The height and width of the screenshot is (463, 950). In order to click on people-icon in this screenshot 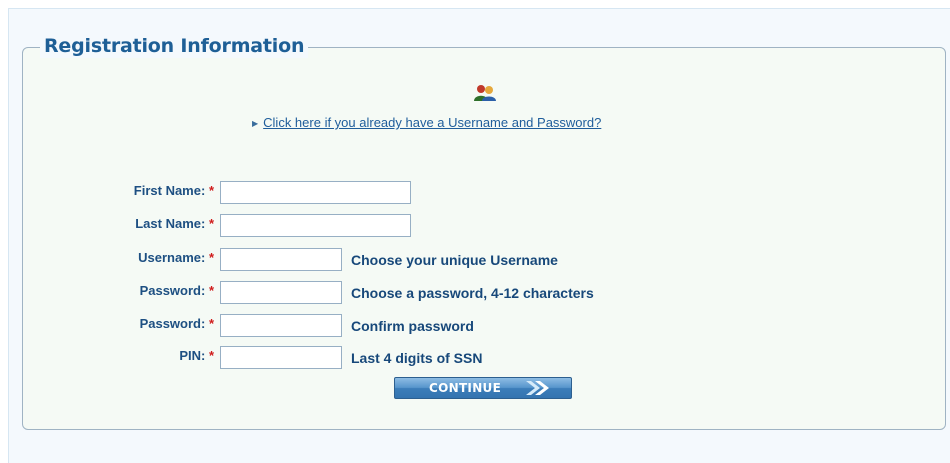, I will do `click(485, 93)`.